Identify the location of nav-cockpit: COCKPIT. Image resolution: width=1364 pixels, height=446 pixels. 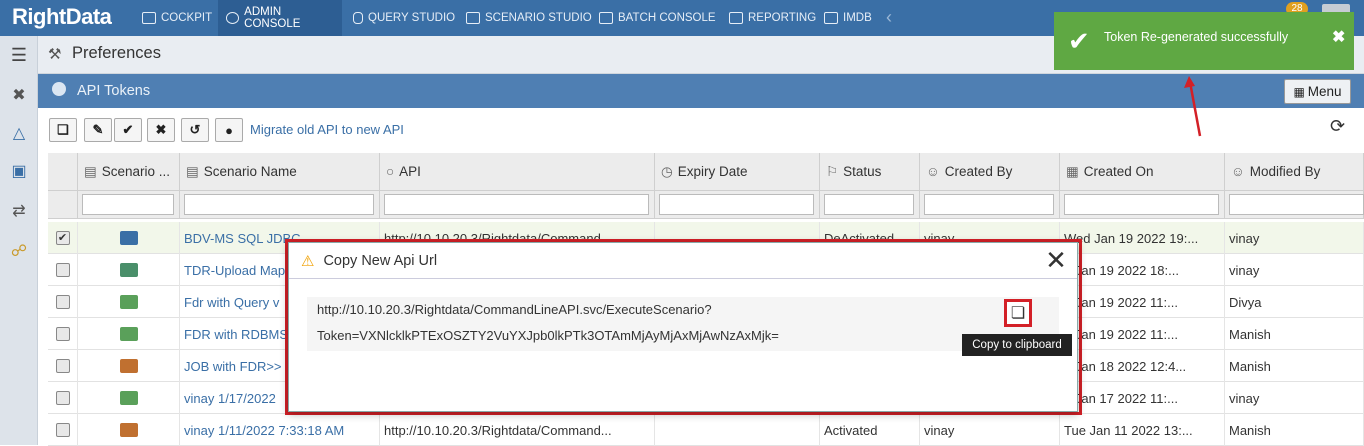
(177, 18).